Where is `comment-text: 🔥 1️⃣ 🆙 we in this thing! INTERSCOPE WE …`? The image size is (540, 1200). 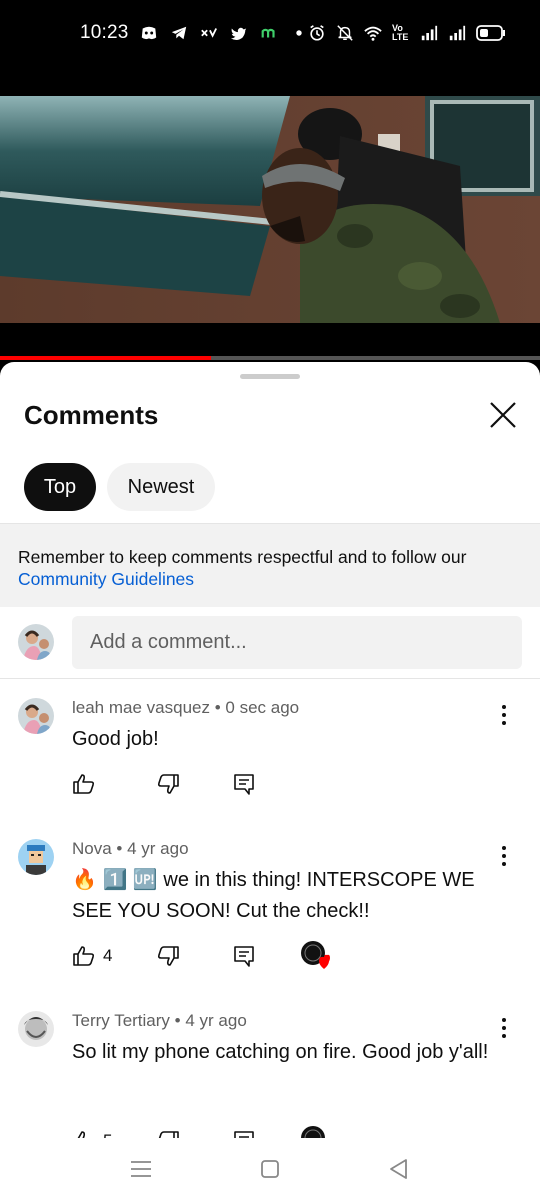
comment-text: 🔥 1️⃣ 🆙 we in this thing! INTERSCOPE WE … is located at coordinates (287, 896).